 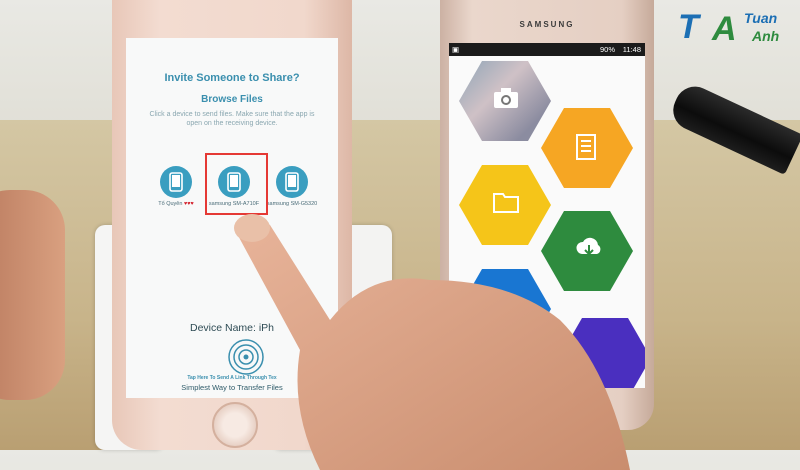 I want to click on invite-title: Invite Someone to Share?, so click(x=232, y=78).